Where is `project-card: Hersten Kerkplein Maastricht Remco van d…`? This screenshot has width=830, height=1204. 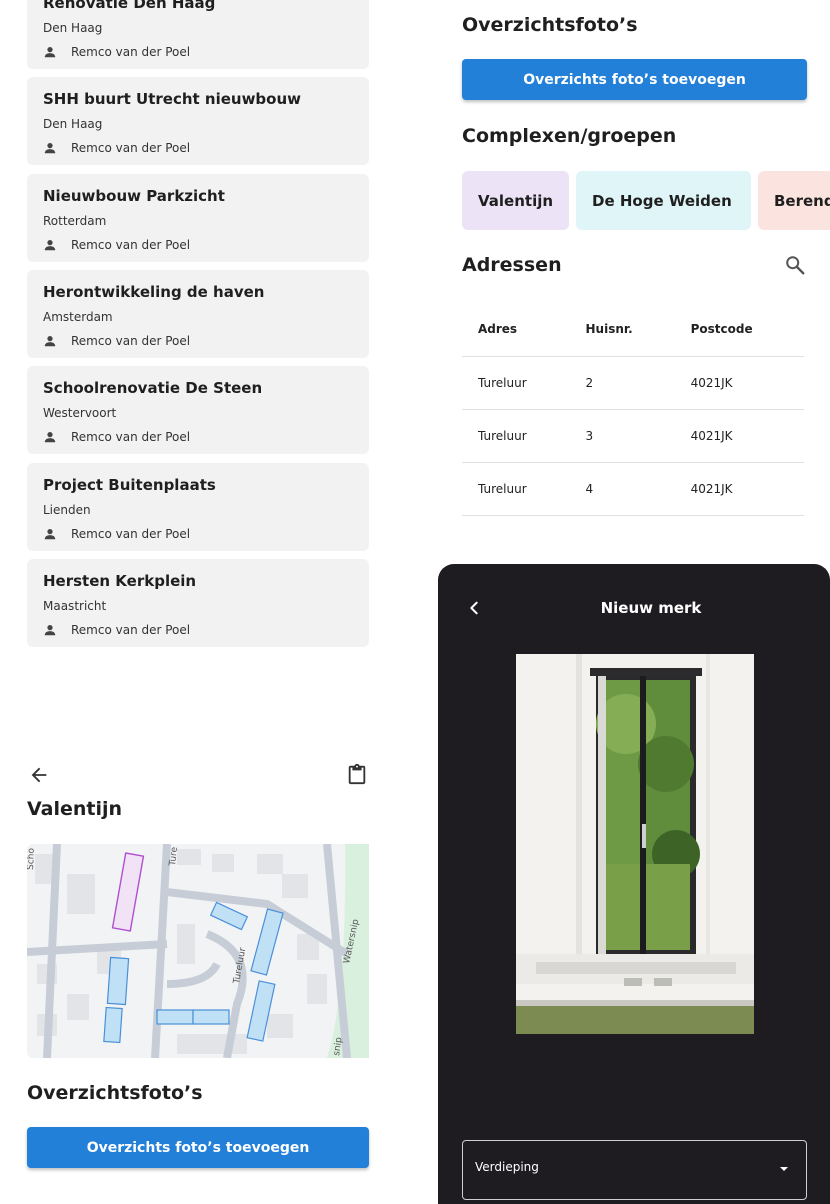 project-card: Hersten Kerkplein Maastricht Remco van d… is located at coordinates (198, 603).